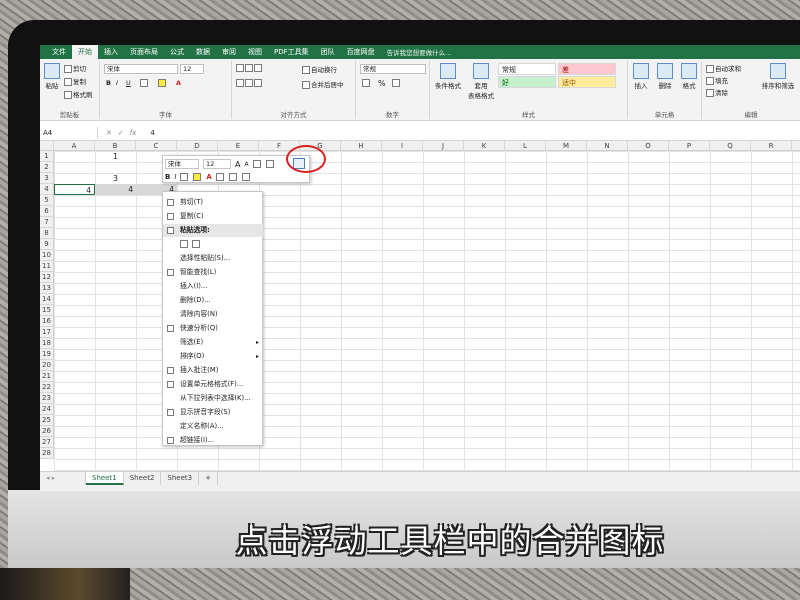 This screenshot has height=600, width=800. Describe the element at coordinates (607, 146) in the screenshot. I see `column-header-n: N` at that location.